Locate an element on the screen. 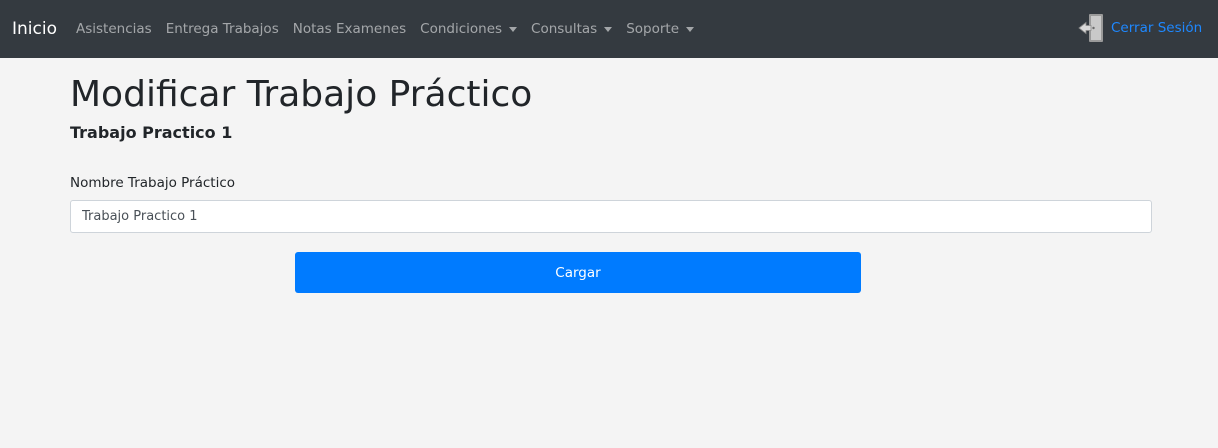 This screenshot has width=1218, height=448. nav-item-asistencias: Asistencias is located at coordinates (114, 29).